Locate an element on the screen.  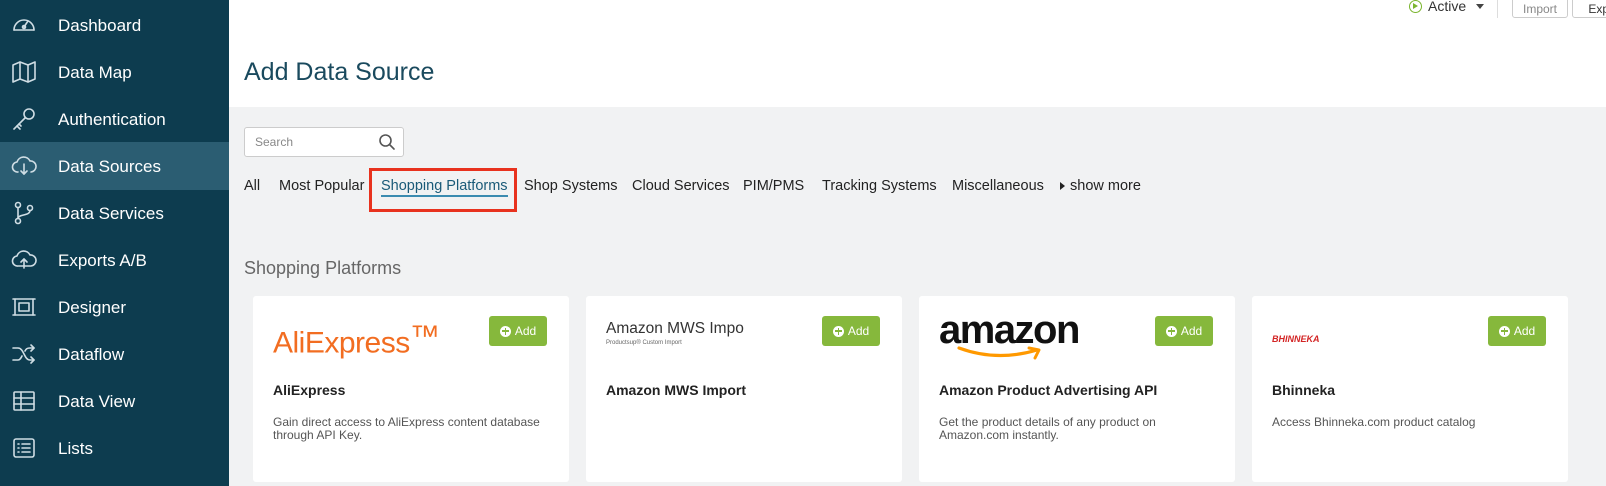
show-more-toggle: show more is located at coordinates (1100, 186).